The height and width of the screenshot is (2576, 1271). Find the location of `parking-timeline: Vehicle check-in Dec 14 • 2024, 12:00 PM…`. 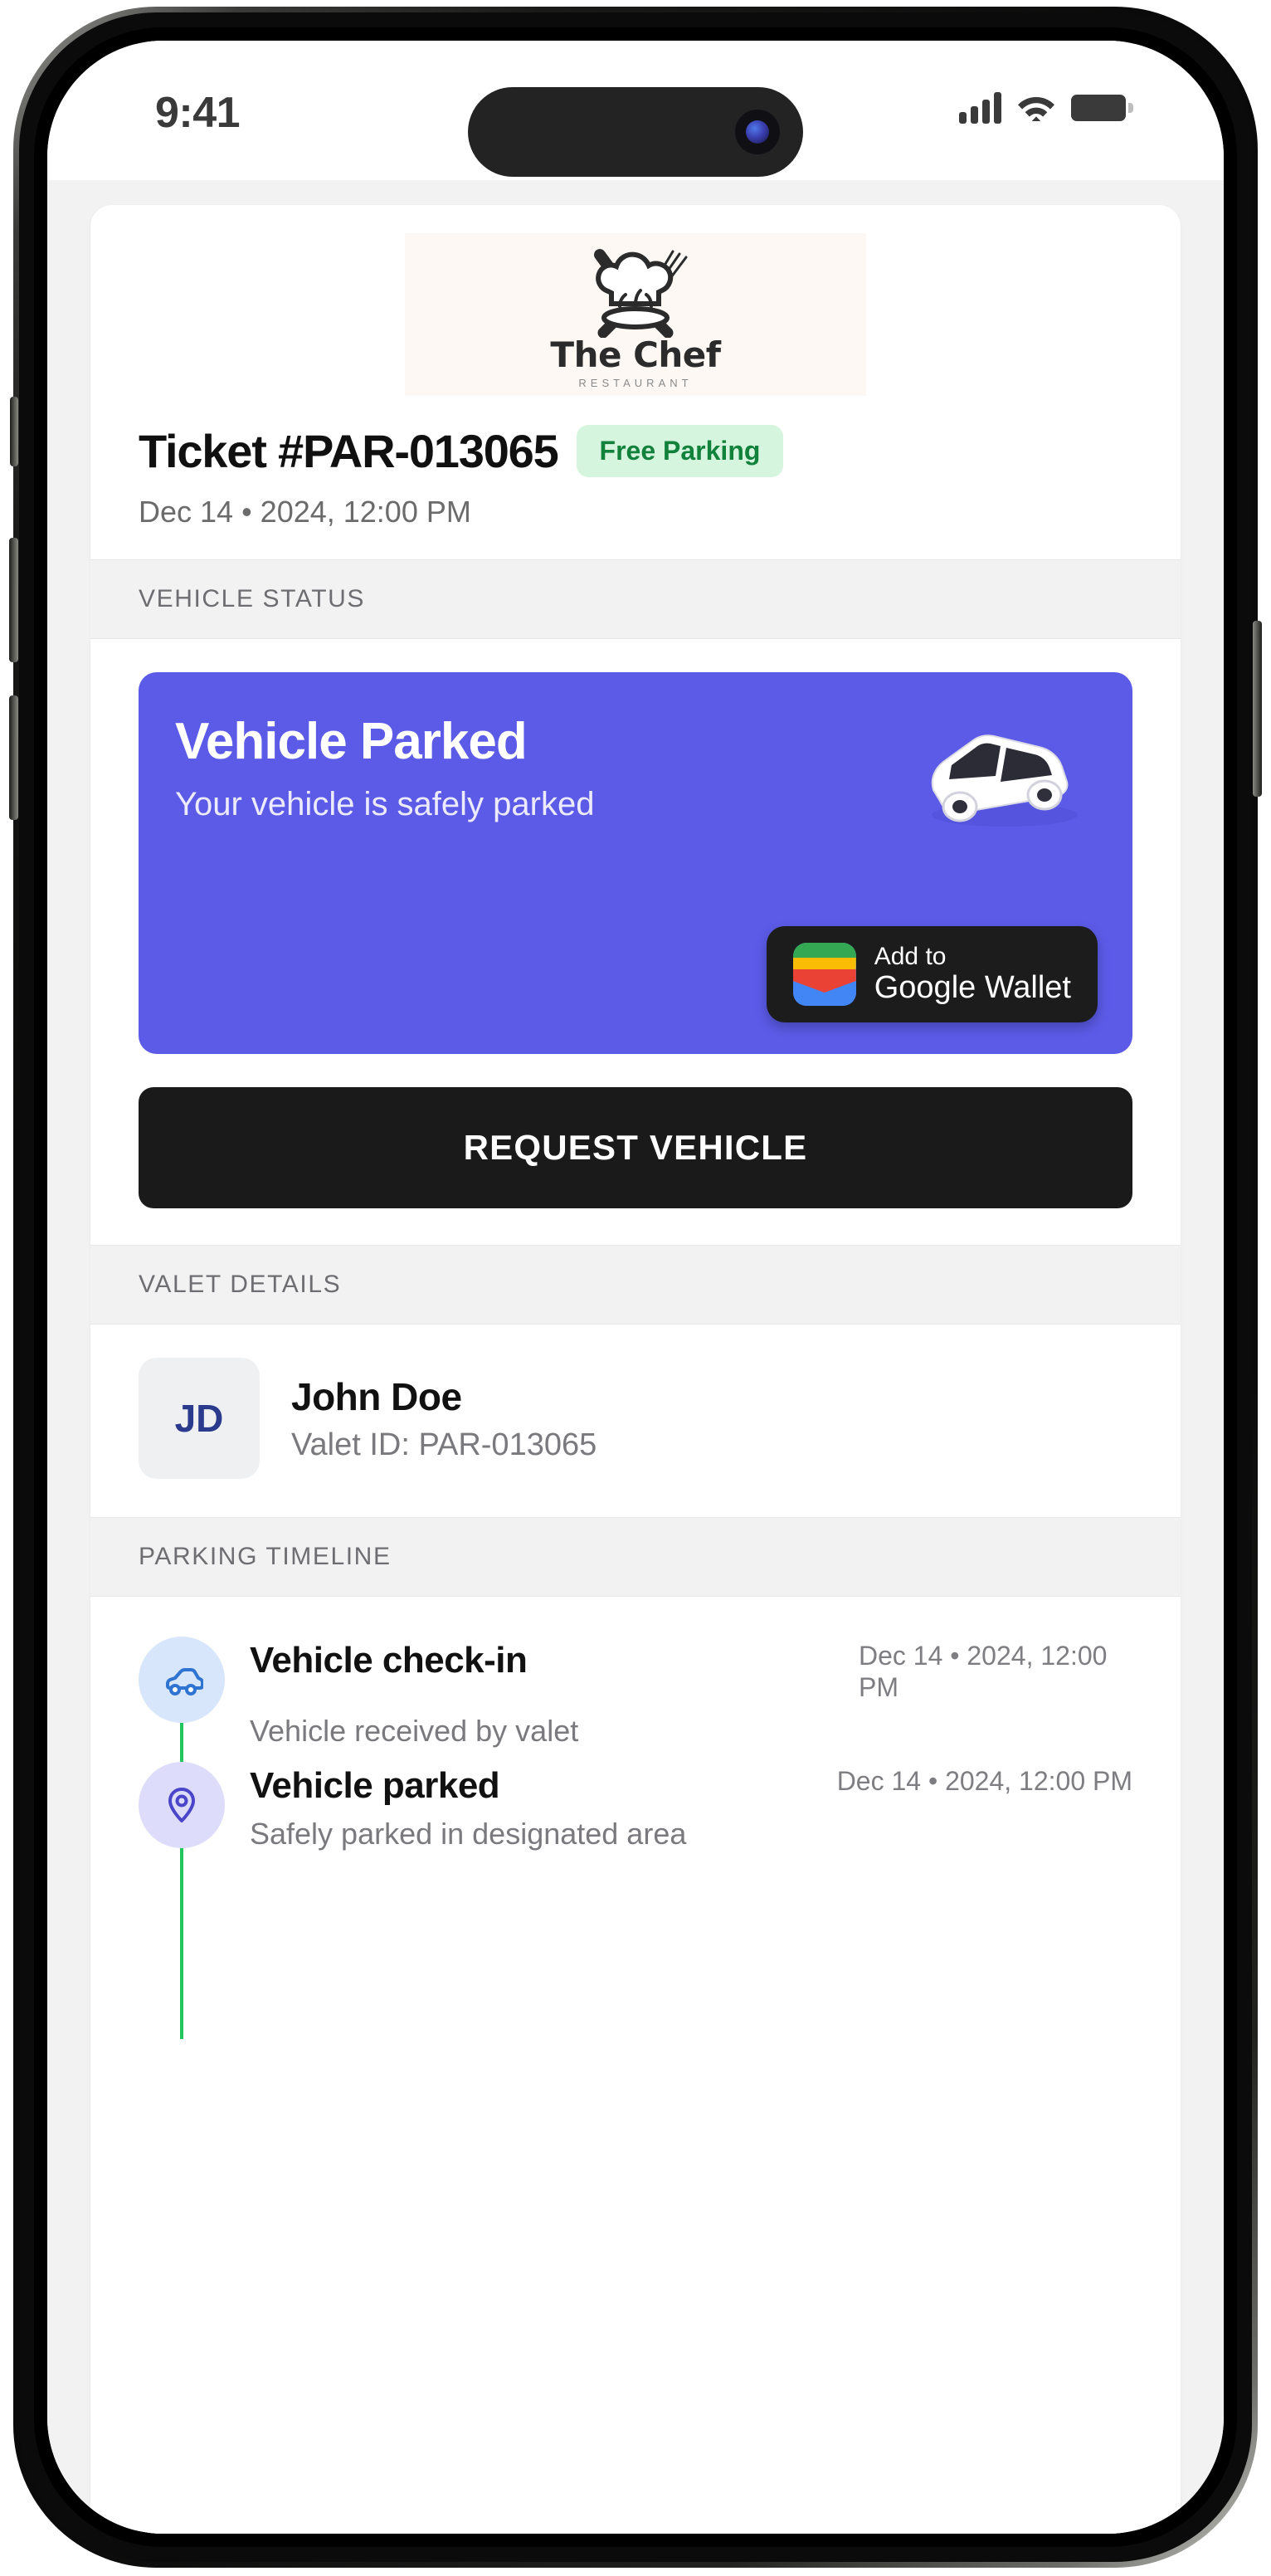

parking-timeline: Vehicle check-in Dec 14 • 2024, 12:00 PM… is located at coordinates (635, 1818).